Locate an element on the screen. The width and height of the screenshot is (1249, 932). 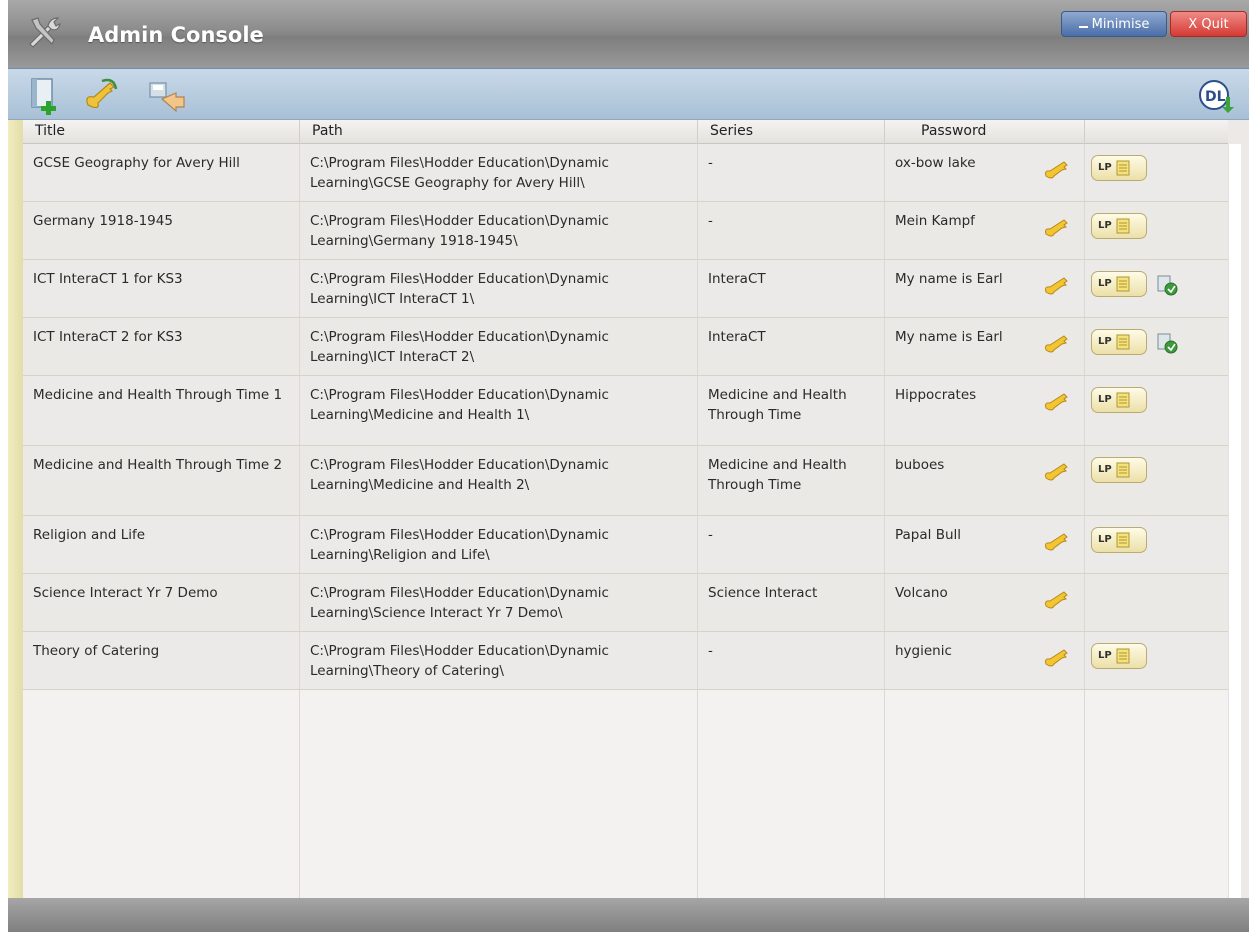
path-line-2: Learning\Medicine and Health 2\ is located at coordinates (420, 485).